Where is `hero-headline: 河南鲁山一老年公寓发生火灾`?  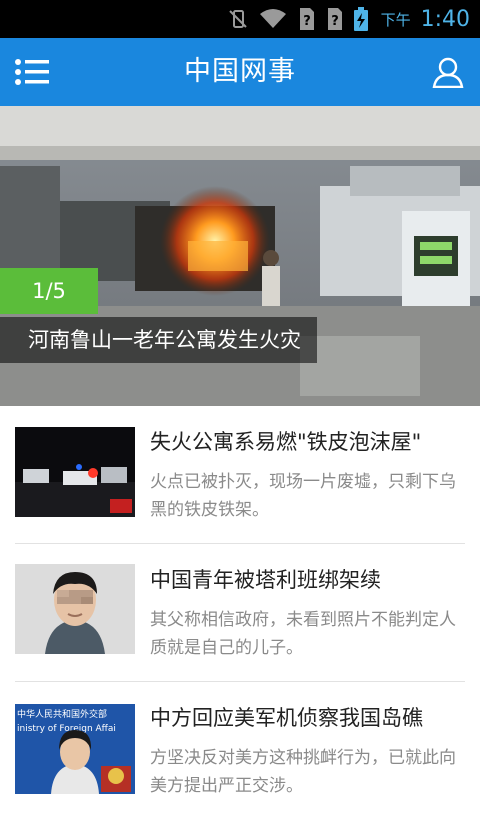
hero-headline: 河南鲁山一老年公寓发生火灾 is located at coordinates (158, 340).